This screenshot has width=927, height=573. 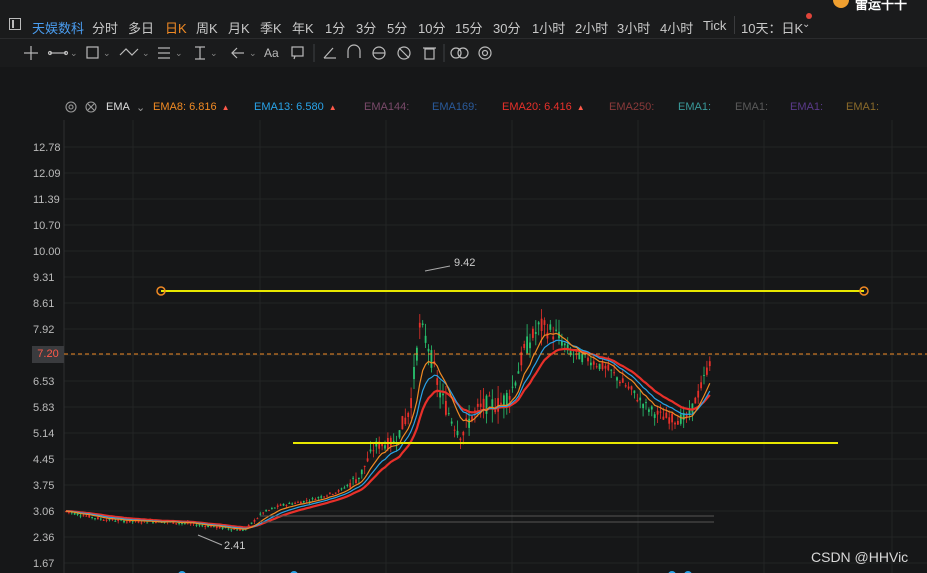 I want to click on period-selector: 10天：日K, so click(x=772, y=27).